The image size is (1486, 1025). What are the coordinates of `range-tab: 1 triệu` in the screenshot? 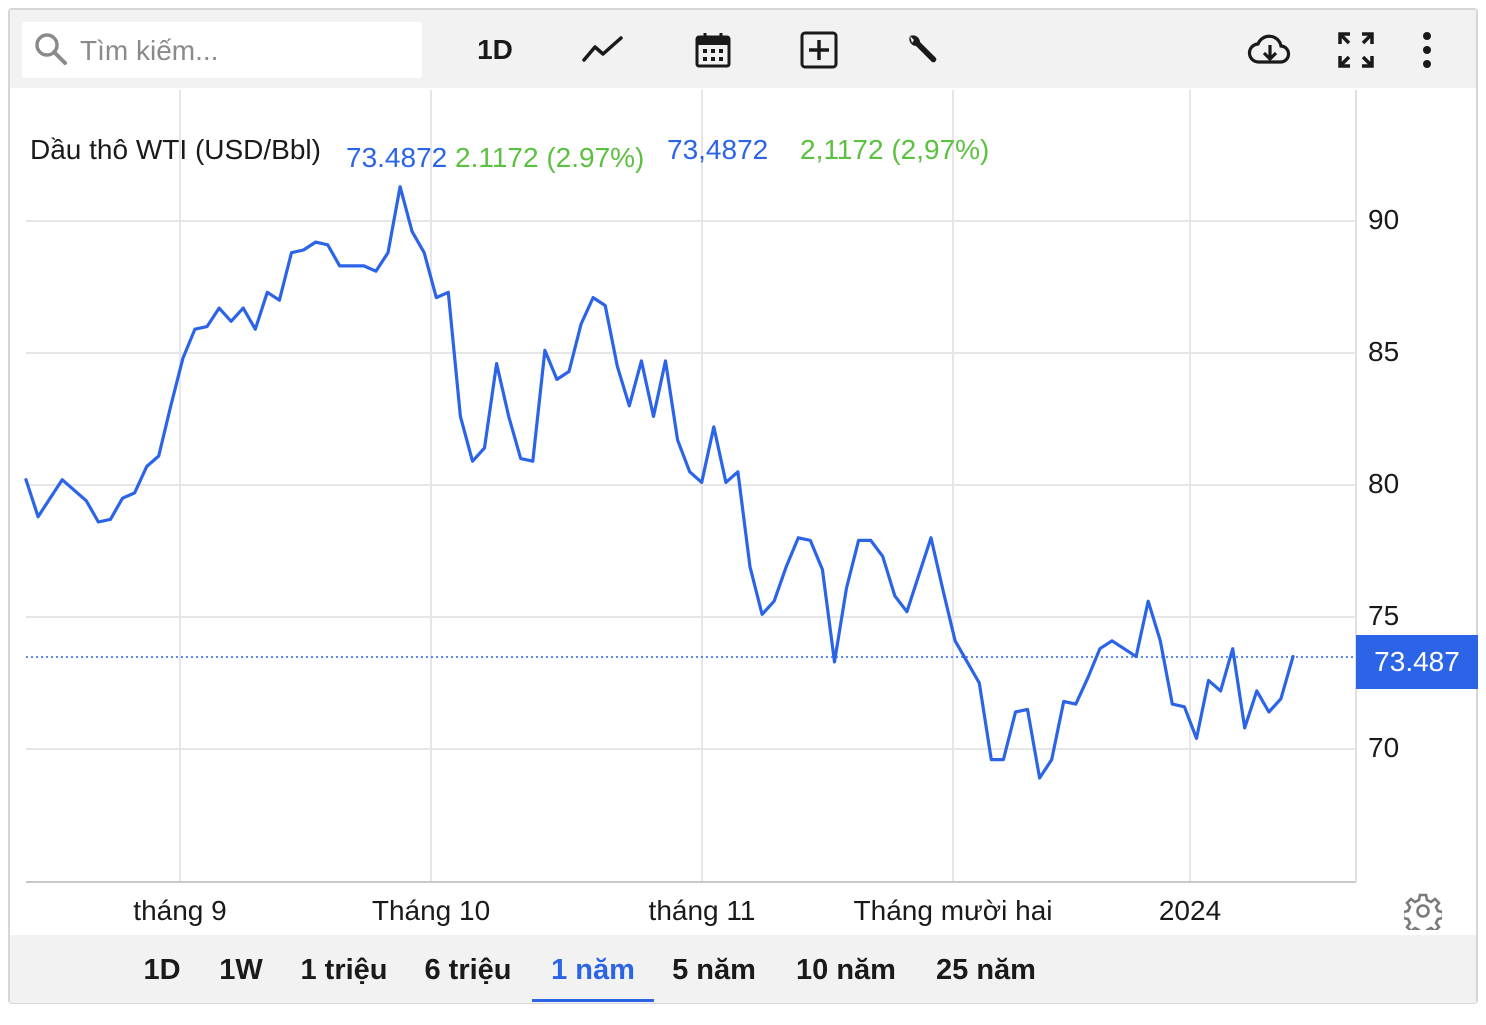 It's located at (344, 974).